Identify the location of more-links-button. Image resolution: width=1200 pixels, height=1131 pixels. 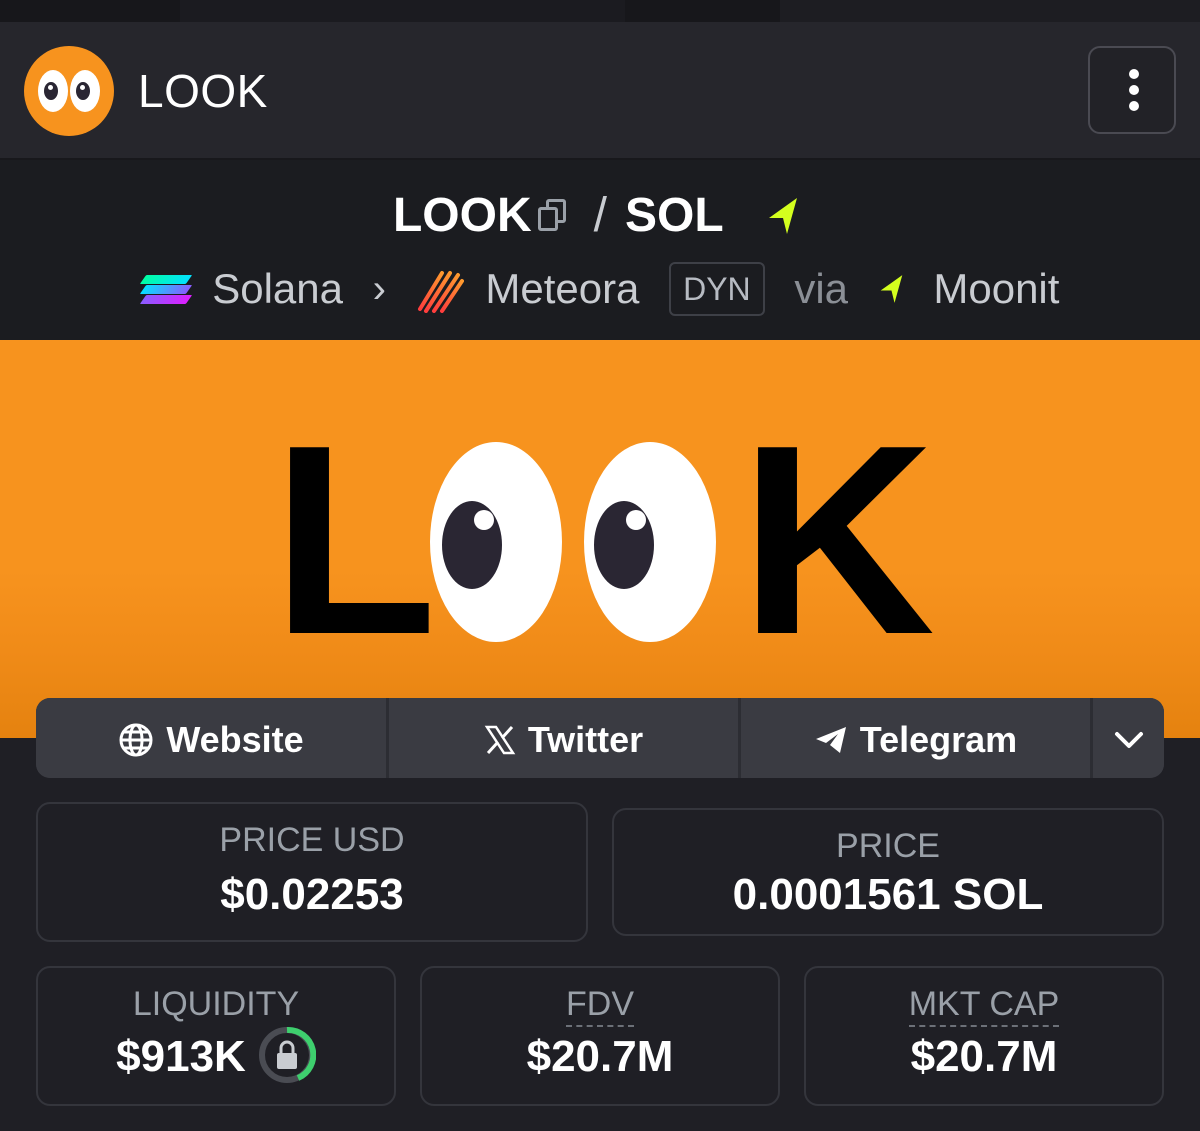
(1127, 738).